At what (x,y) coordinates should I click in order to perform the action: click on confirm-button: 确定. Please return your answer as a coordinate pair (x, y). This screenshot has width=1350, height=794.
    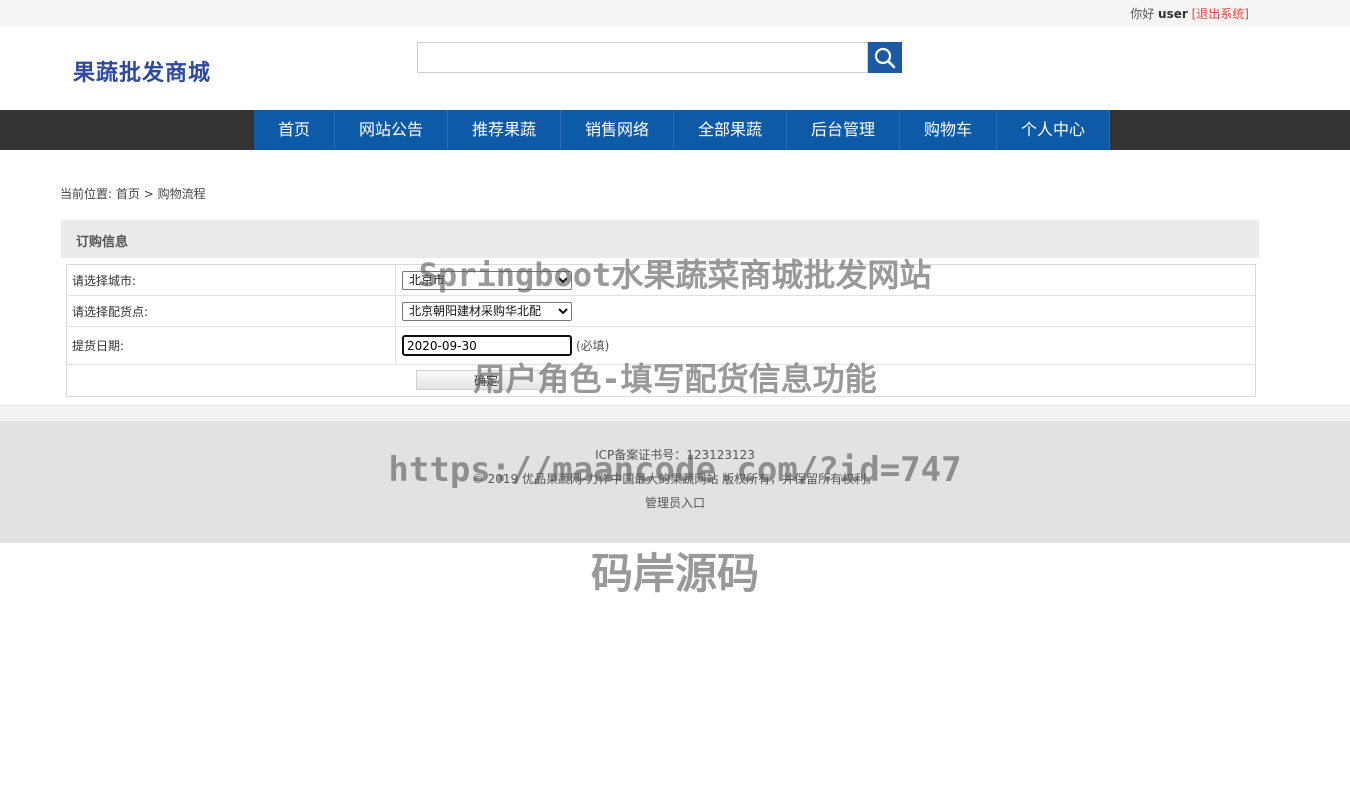
    Looking at the image, I should click on (486, 380).